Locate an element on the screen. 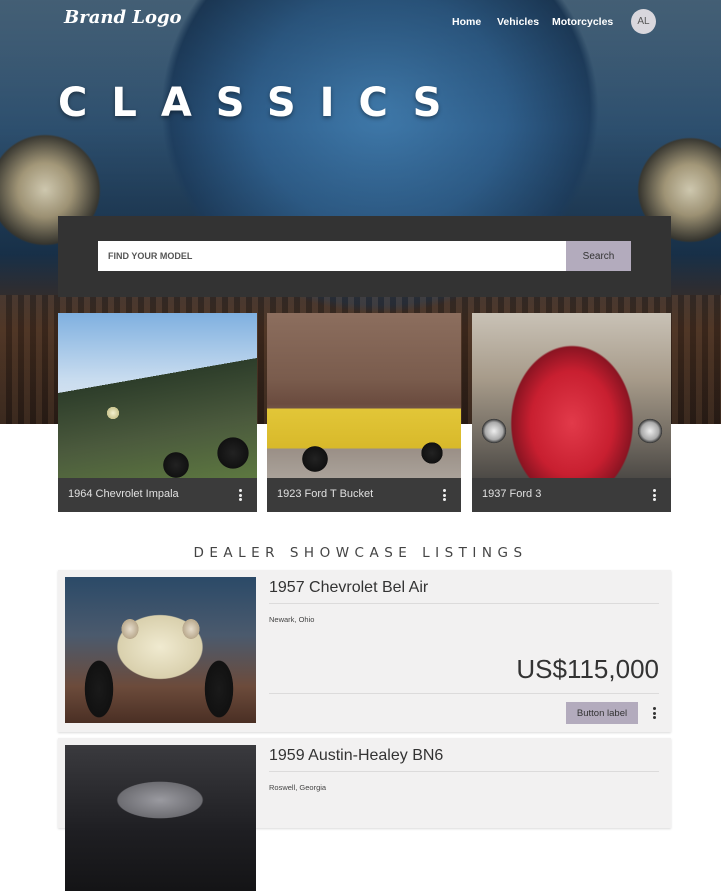 The height and width of the screenshot is (891, 721). featured-card: 1923 Ford T Bucket is located at coordinates (364, 412).